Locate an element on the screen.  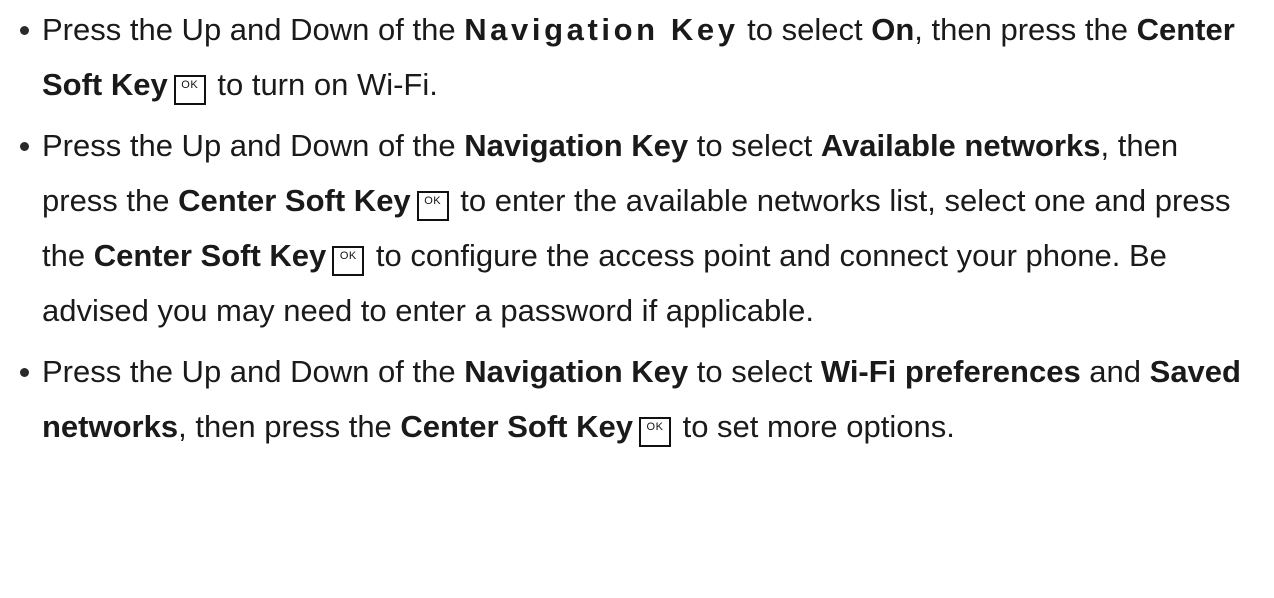
instruction-text: to set more options. is located at coordinates (814, 426).